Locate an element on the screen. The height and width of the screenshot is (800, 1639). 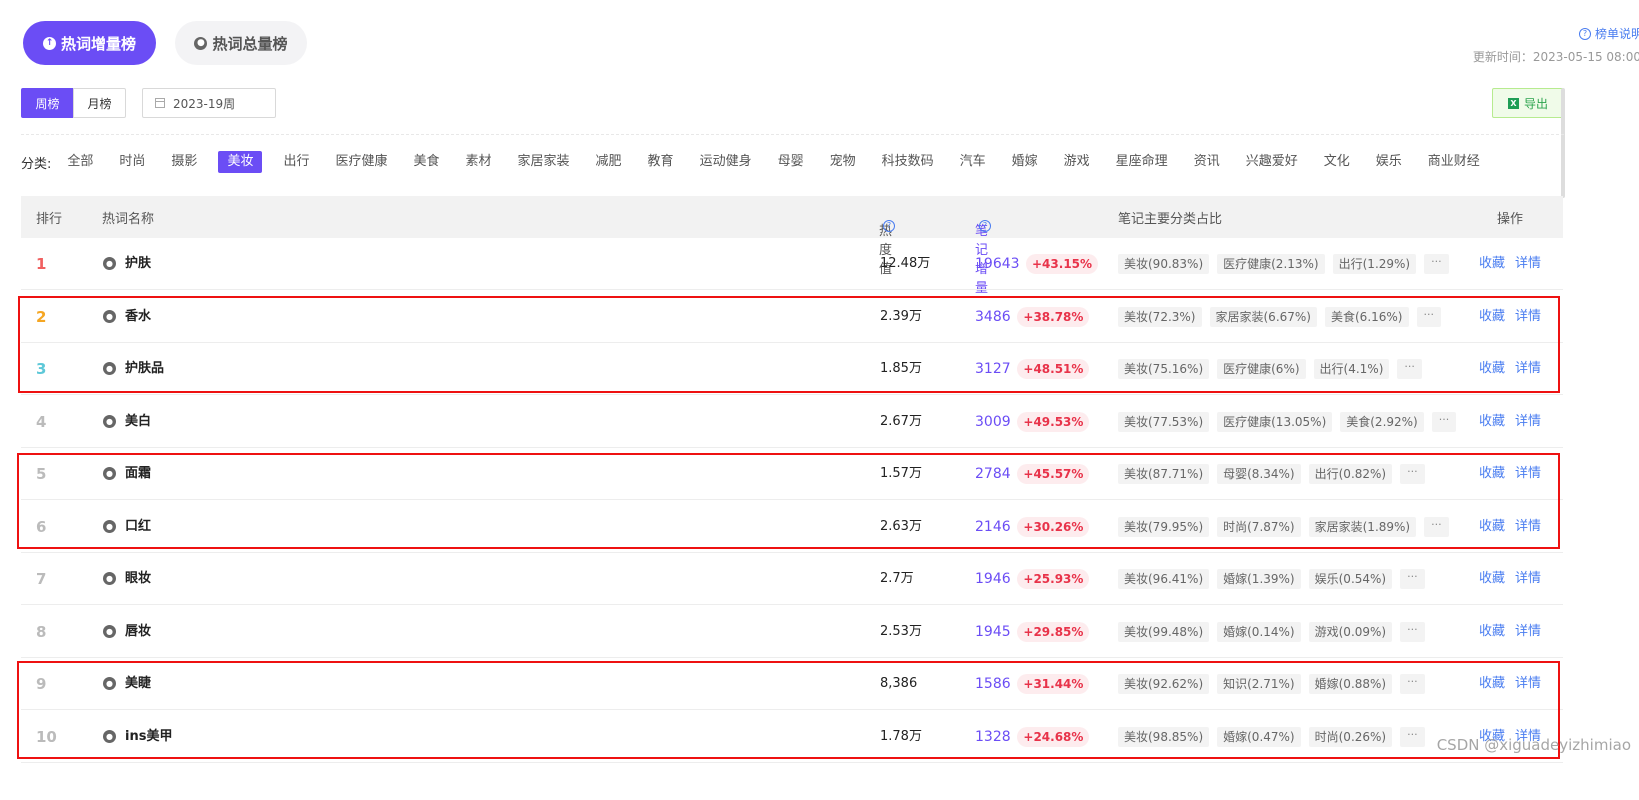
update-time: 更新时间：2023-05-15 08:00 is located at coordinates (1555, 57).